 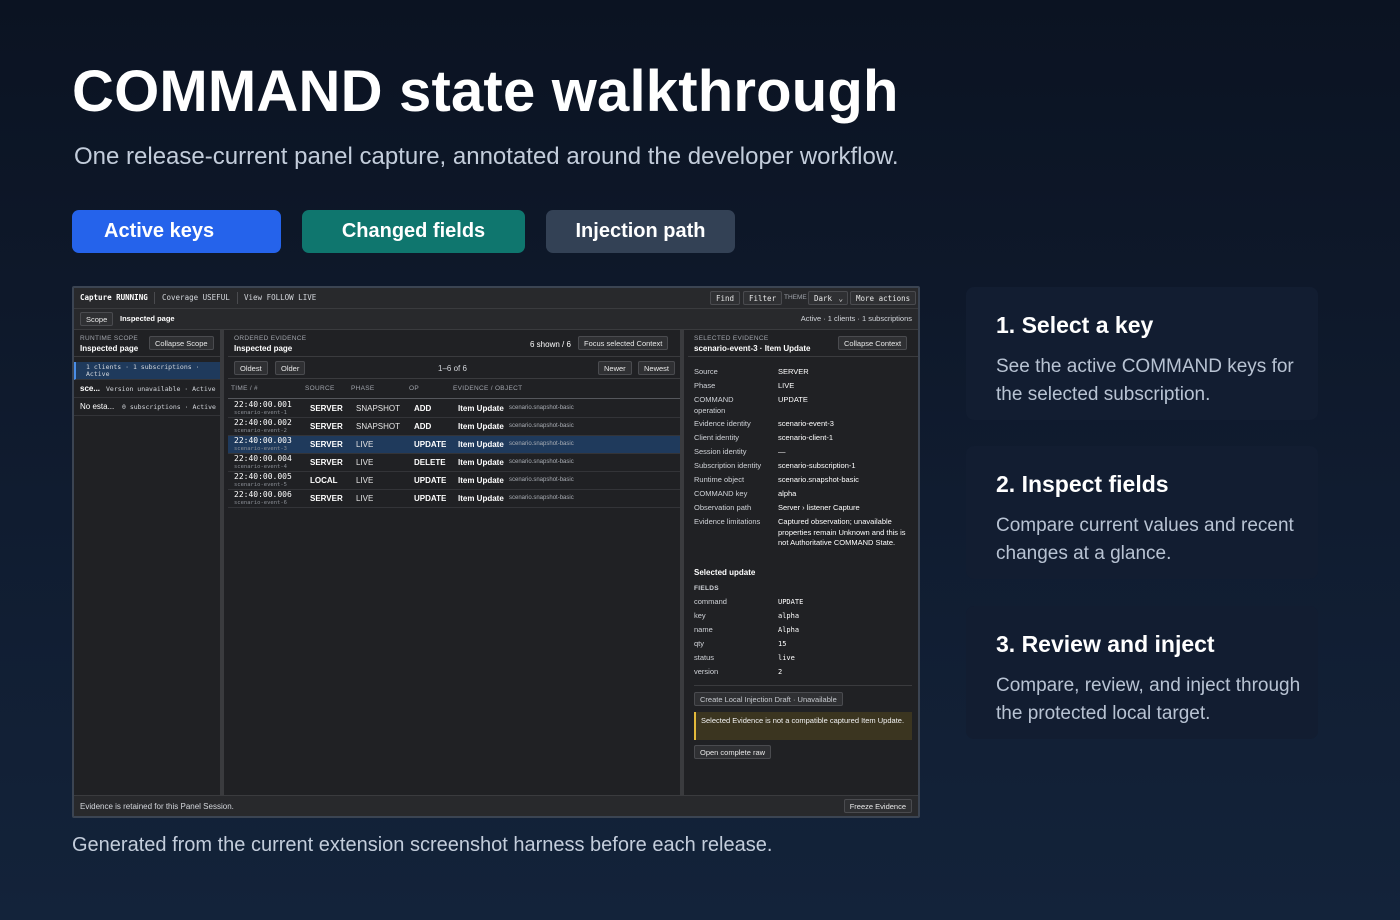 I want to click on view-mode: View FOLLOW LIVE, so click(x=280, y=297).